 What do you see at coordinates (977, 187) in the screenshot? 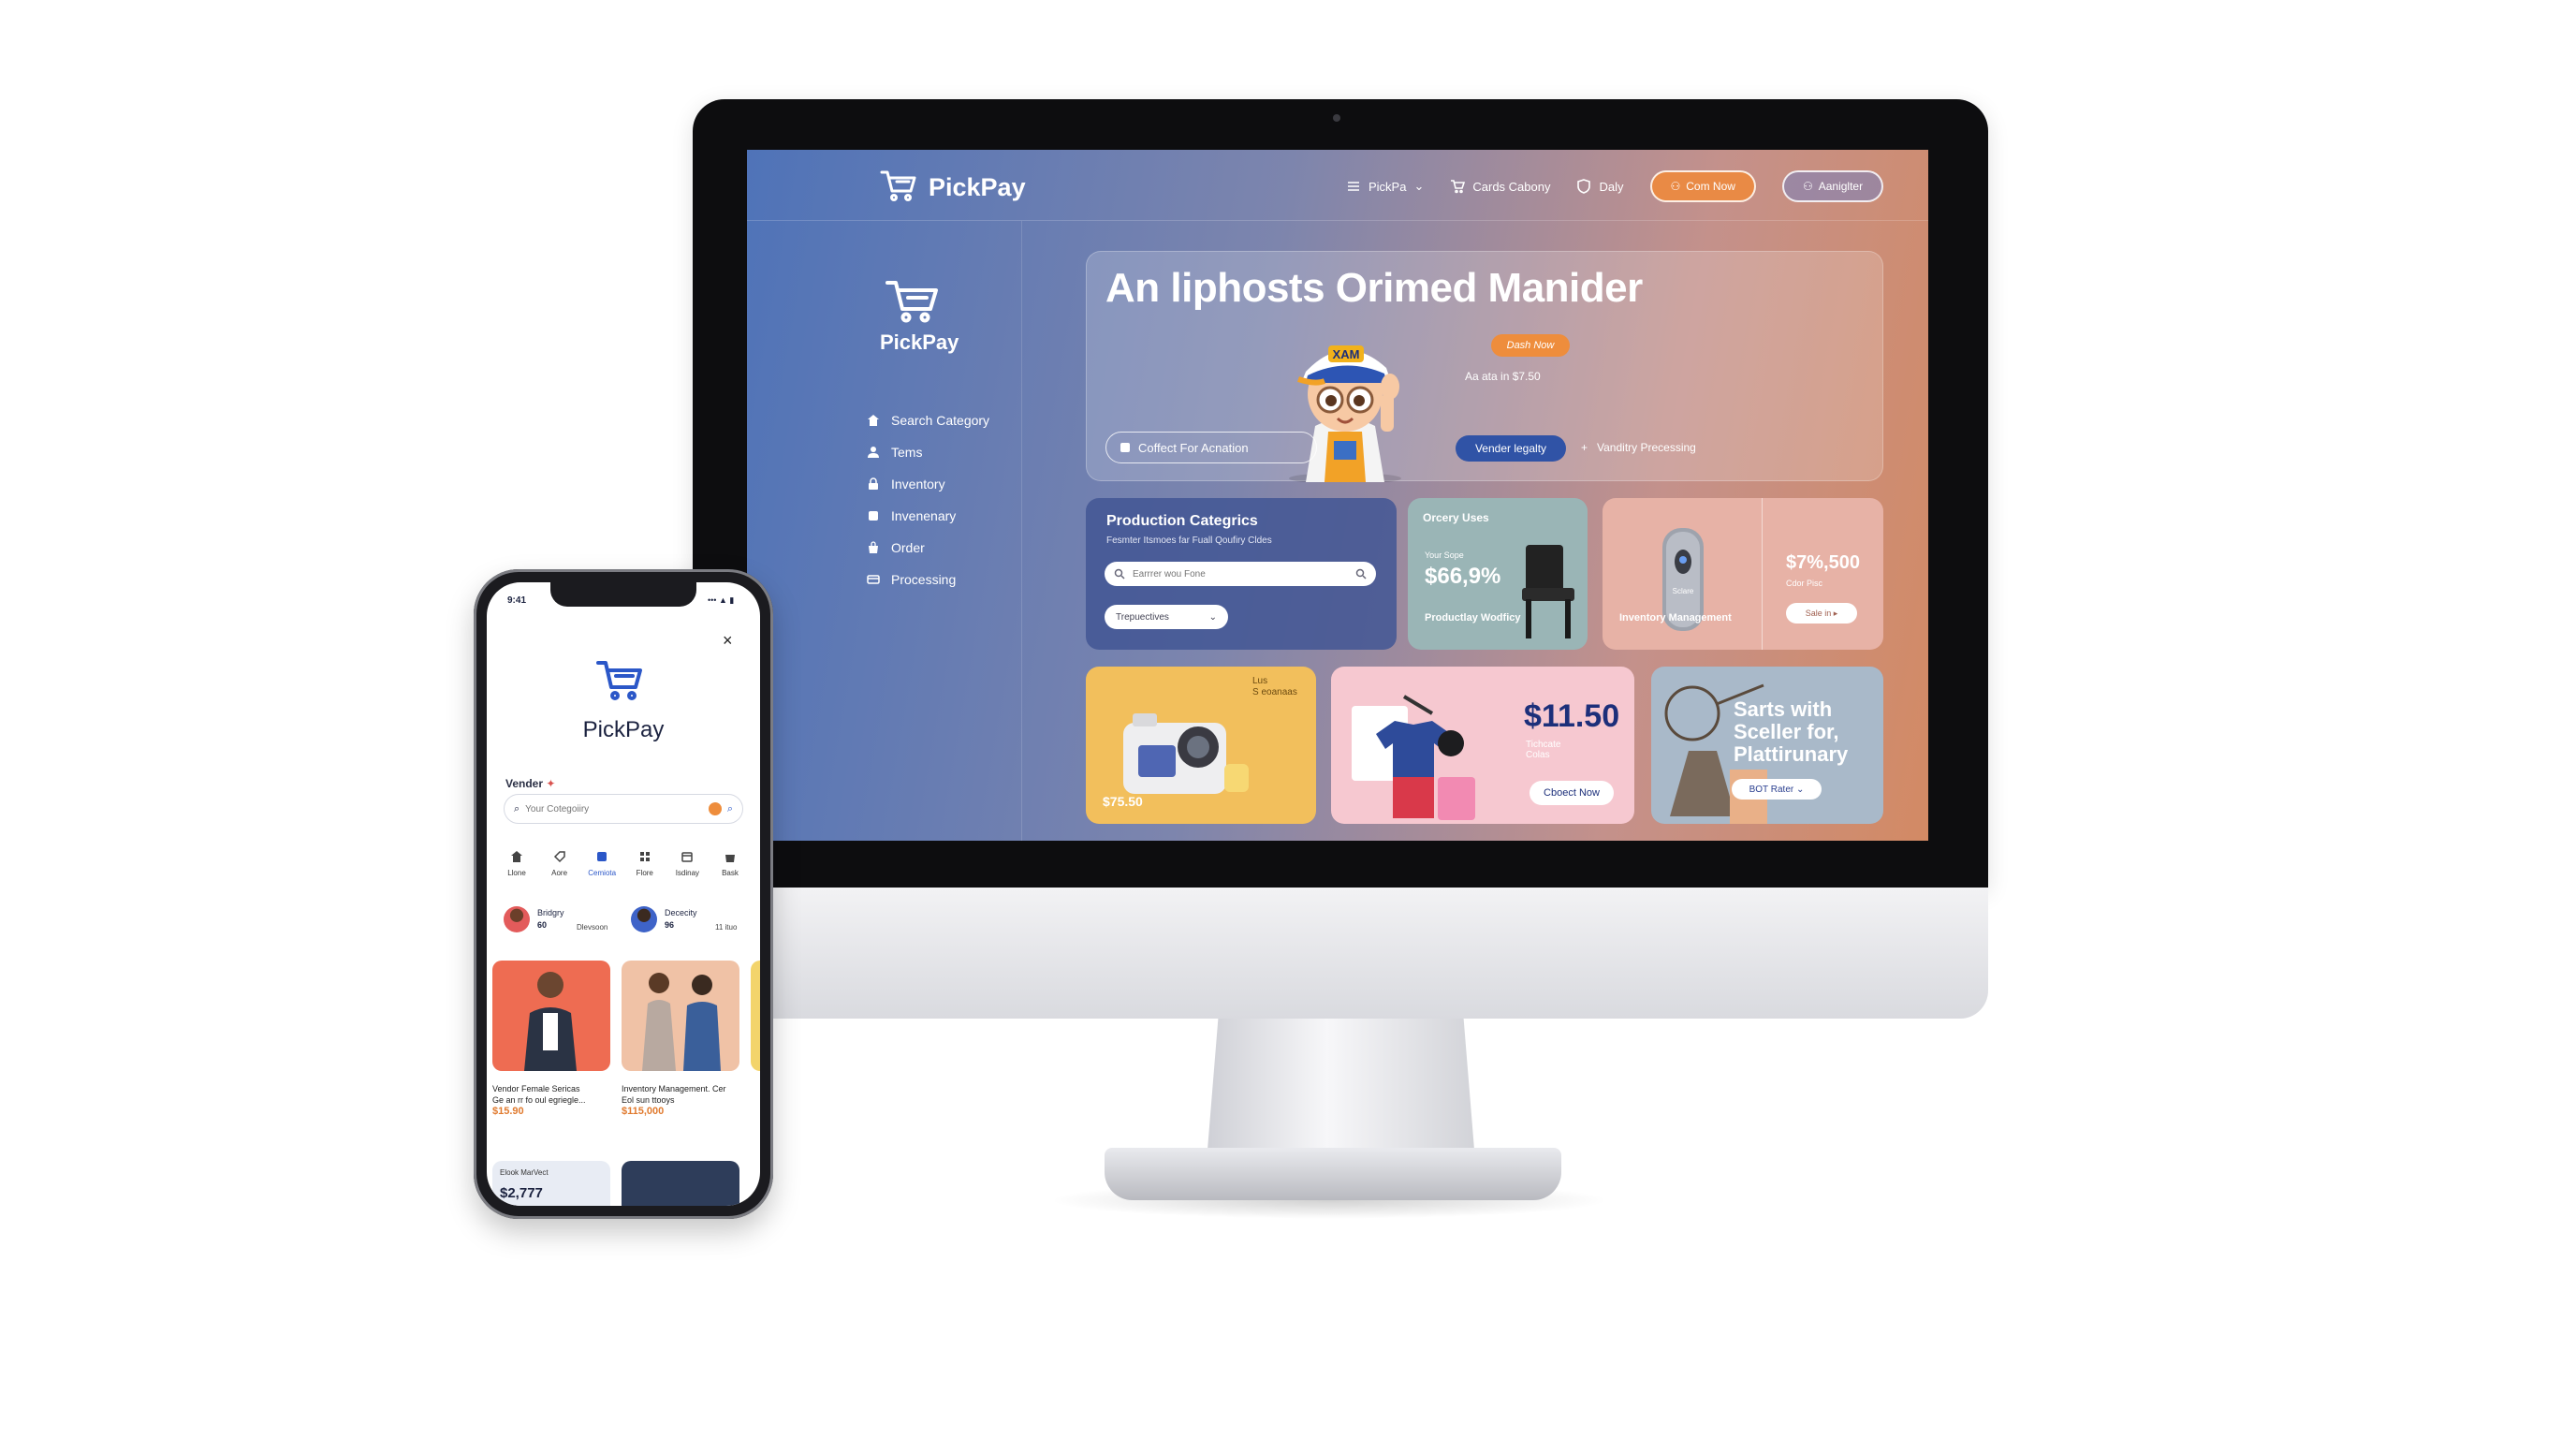
I see `brand-name: PickPay` at bounding box center [977, 187].